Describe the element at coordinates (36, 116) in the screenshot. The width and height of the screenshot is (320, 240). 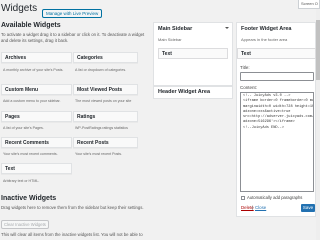
I see `widget-pages: Pages` at that location.